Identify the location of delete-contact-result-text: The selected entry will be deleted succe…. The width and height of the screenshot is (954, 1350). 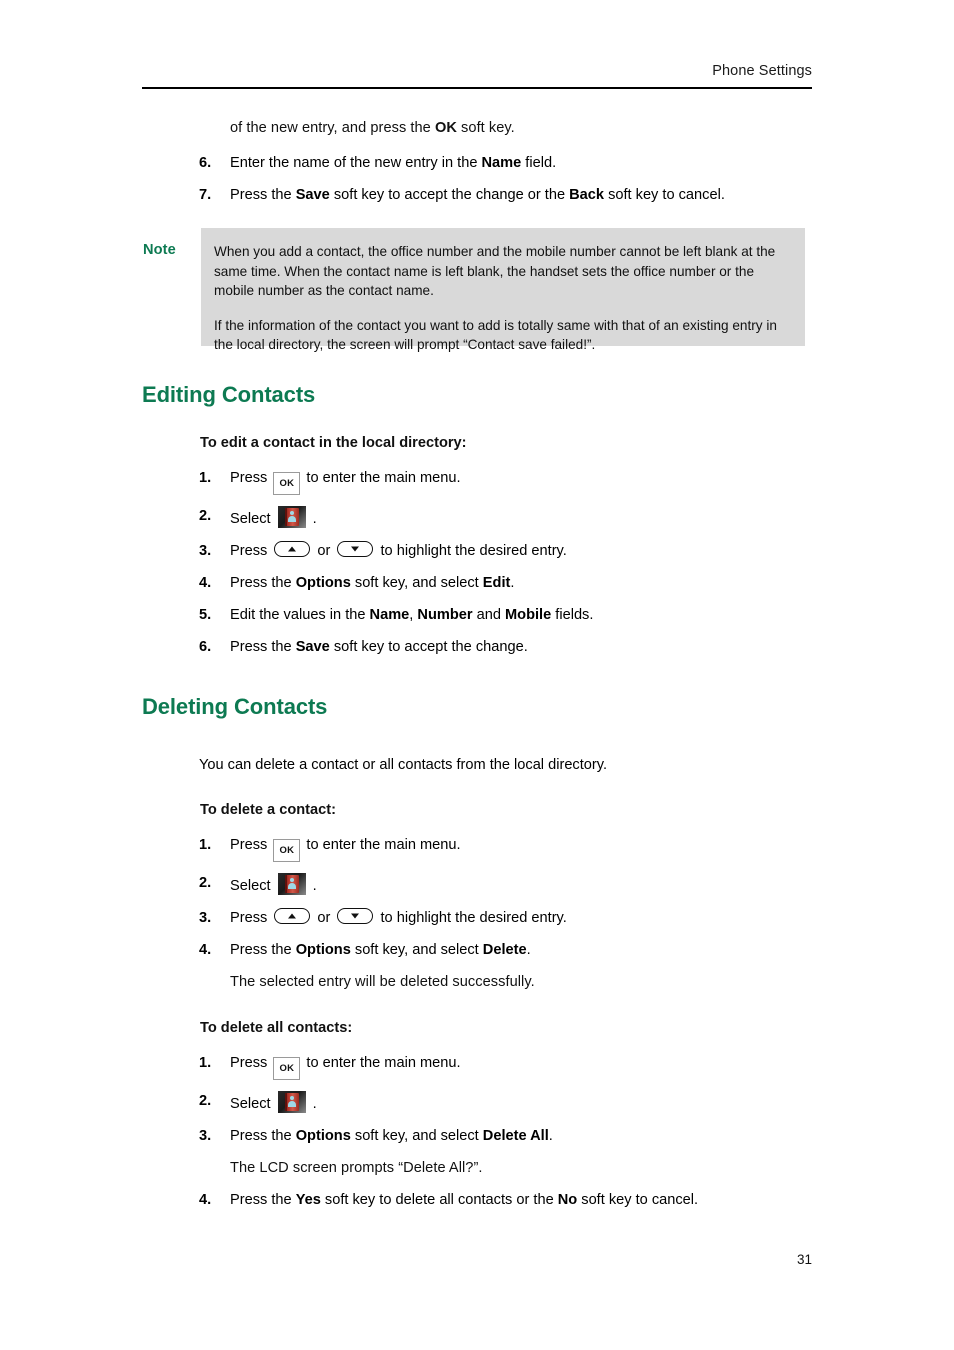
(382, 982).